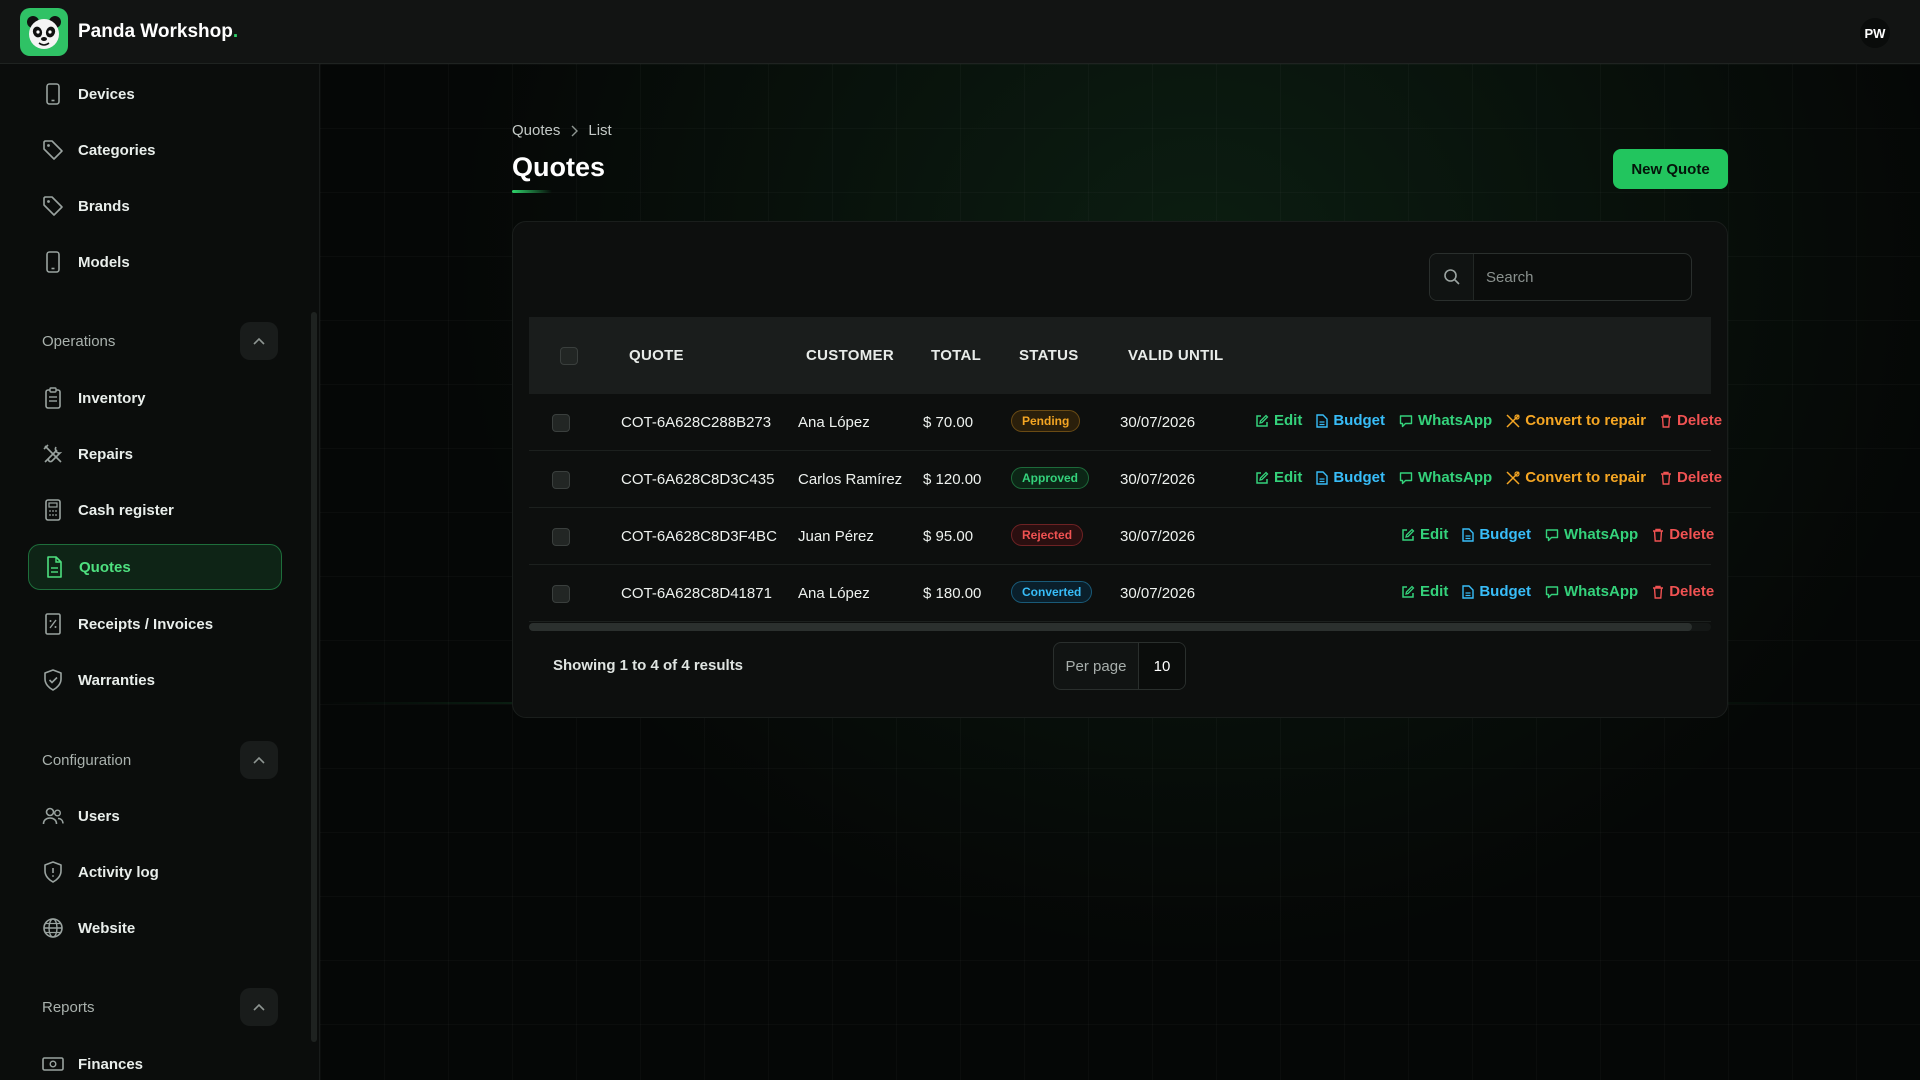  I want to click on sidebar-item-receipts: Receipts / Invoices, so click(155, 624).